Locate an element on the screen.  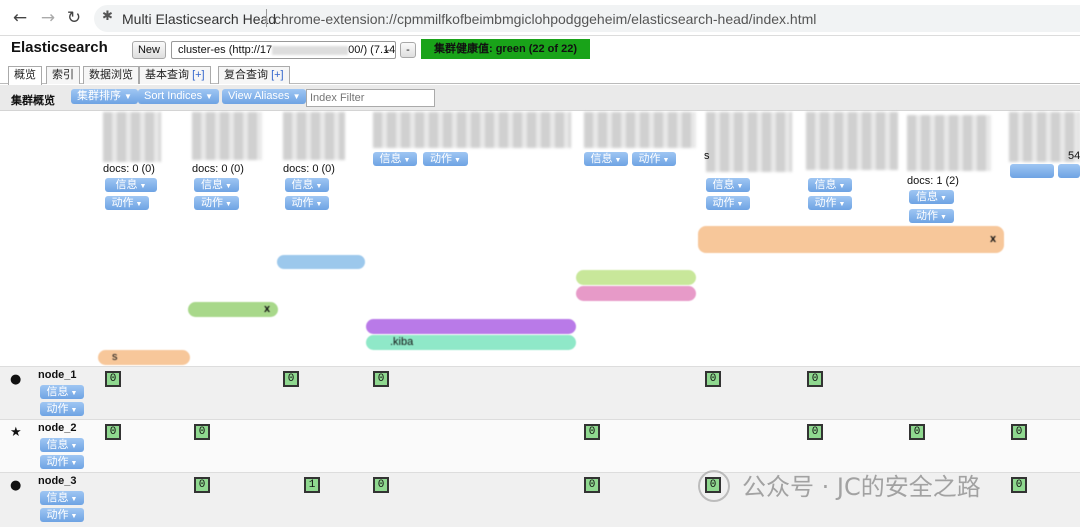
cluster-health-badge: 集群健康值: green (22 of 22) is located at coordinates (505, 49).